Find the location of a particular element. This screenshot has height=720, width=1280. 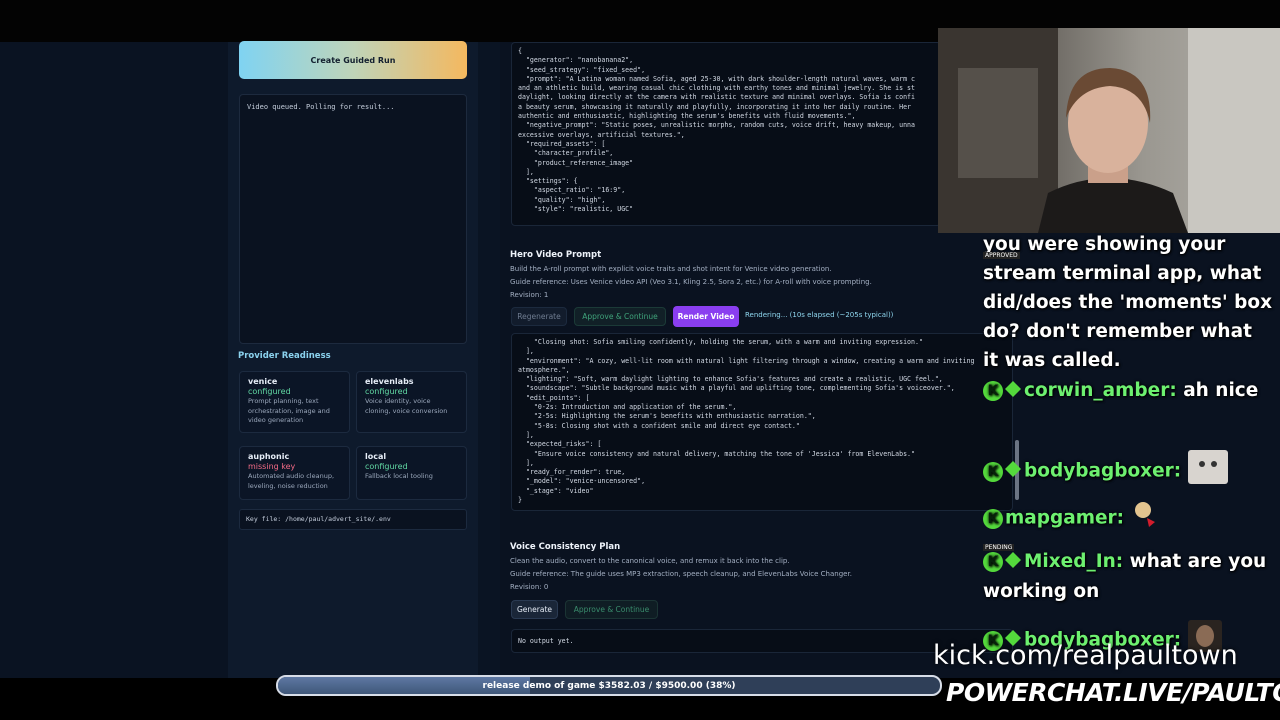

chat-message: Kbodybagboxer: is located at coordinates (1128, 471).